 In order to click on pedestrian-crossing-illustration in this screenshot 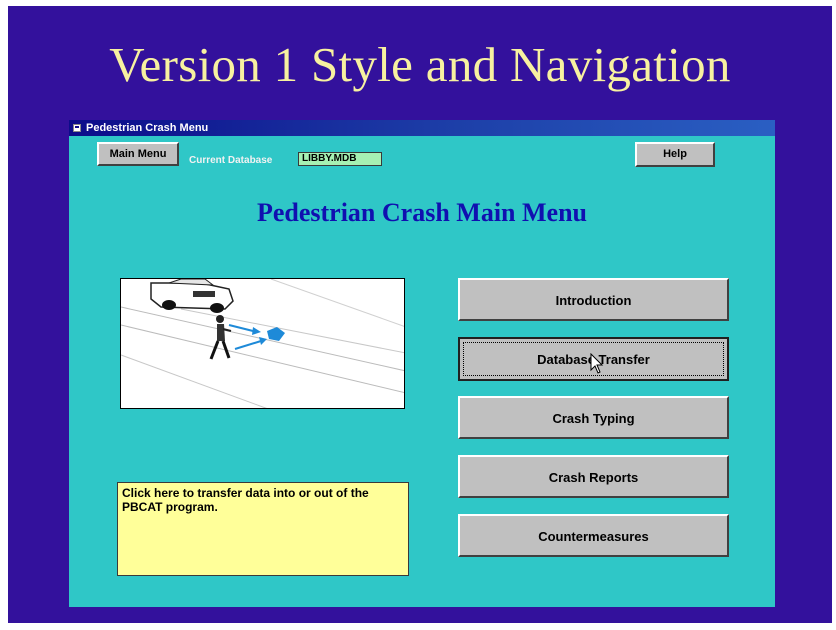, I will do `click(262, 343)`.